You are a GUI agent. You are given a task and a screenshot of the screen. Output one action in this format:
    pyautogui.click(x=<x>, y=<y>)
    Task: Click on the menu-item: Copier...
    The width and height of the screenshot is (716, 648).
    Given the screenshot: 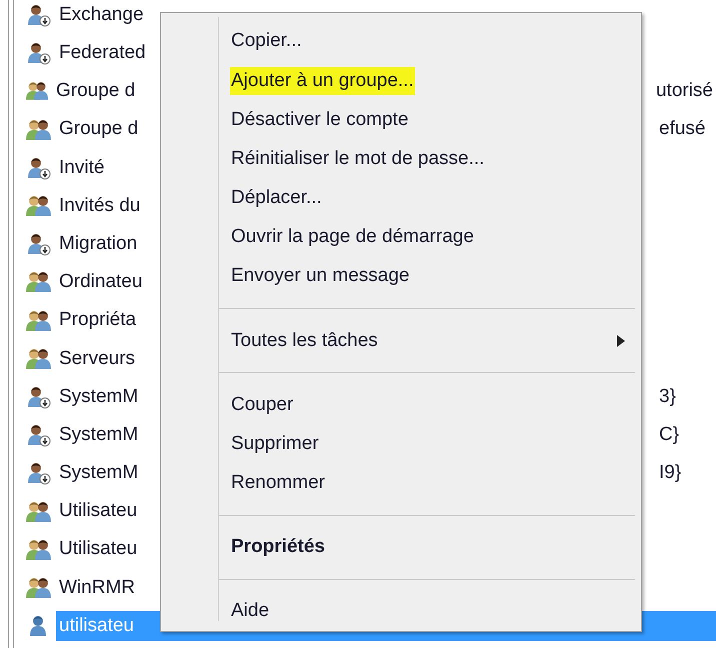 What is the action you would take?
    pyautogui.click(x=400, y=42)
    